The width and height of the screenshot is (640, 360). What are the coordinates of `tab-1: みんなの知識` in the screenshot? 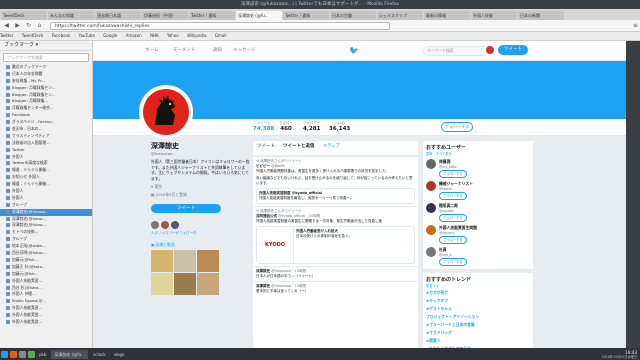 It's located at (71, 15).